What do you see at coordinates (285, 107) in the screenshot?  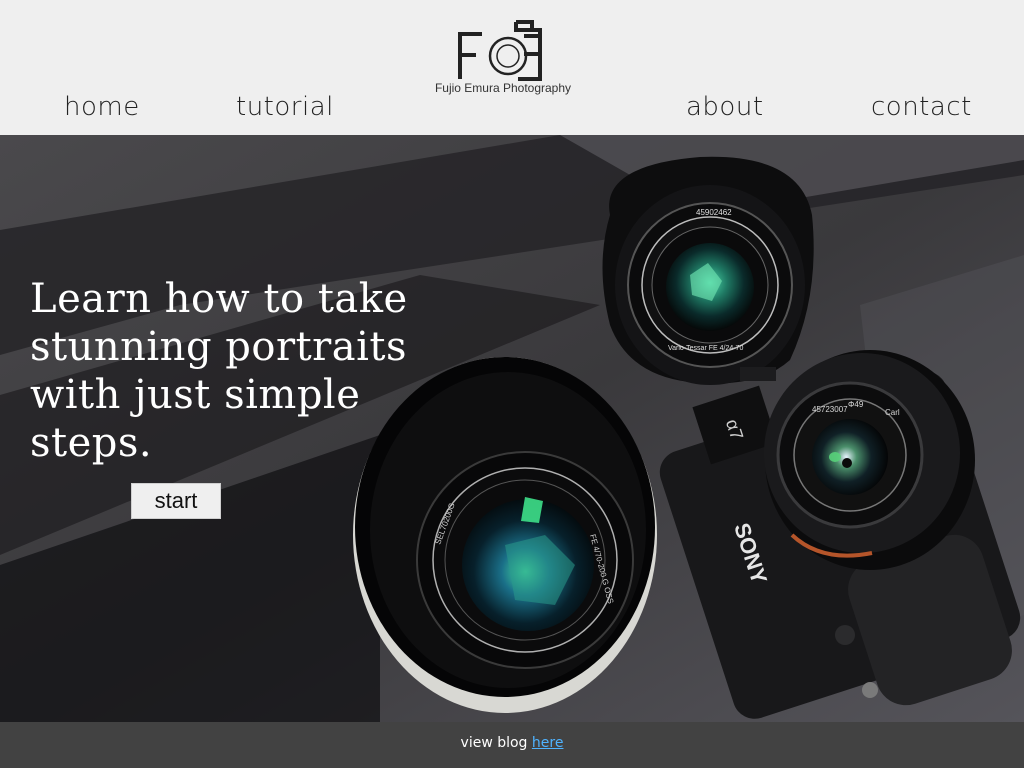 I see `nav-tutorial-link: tutorial` at bounding box center [285, 107].